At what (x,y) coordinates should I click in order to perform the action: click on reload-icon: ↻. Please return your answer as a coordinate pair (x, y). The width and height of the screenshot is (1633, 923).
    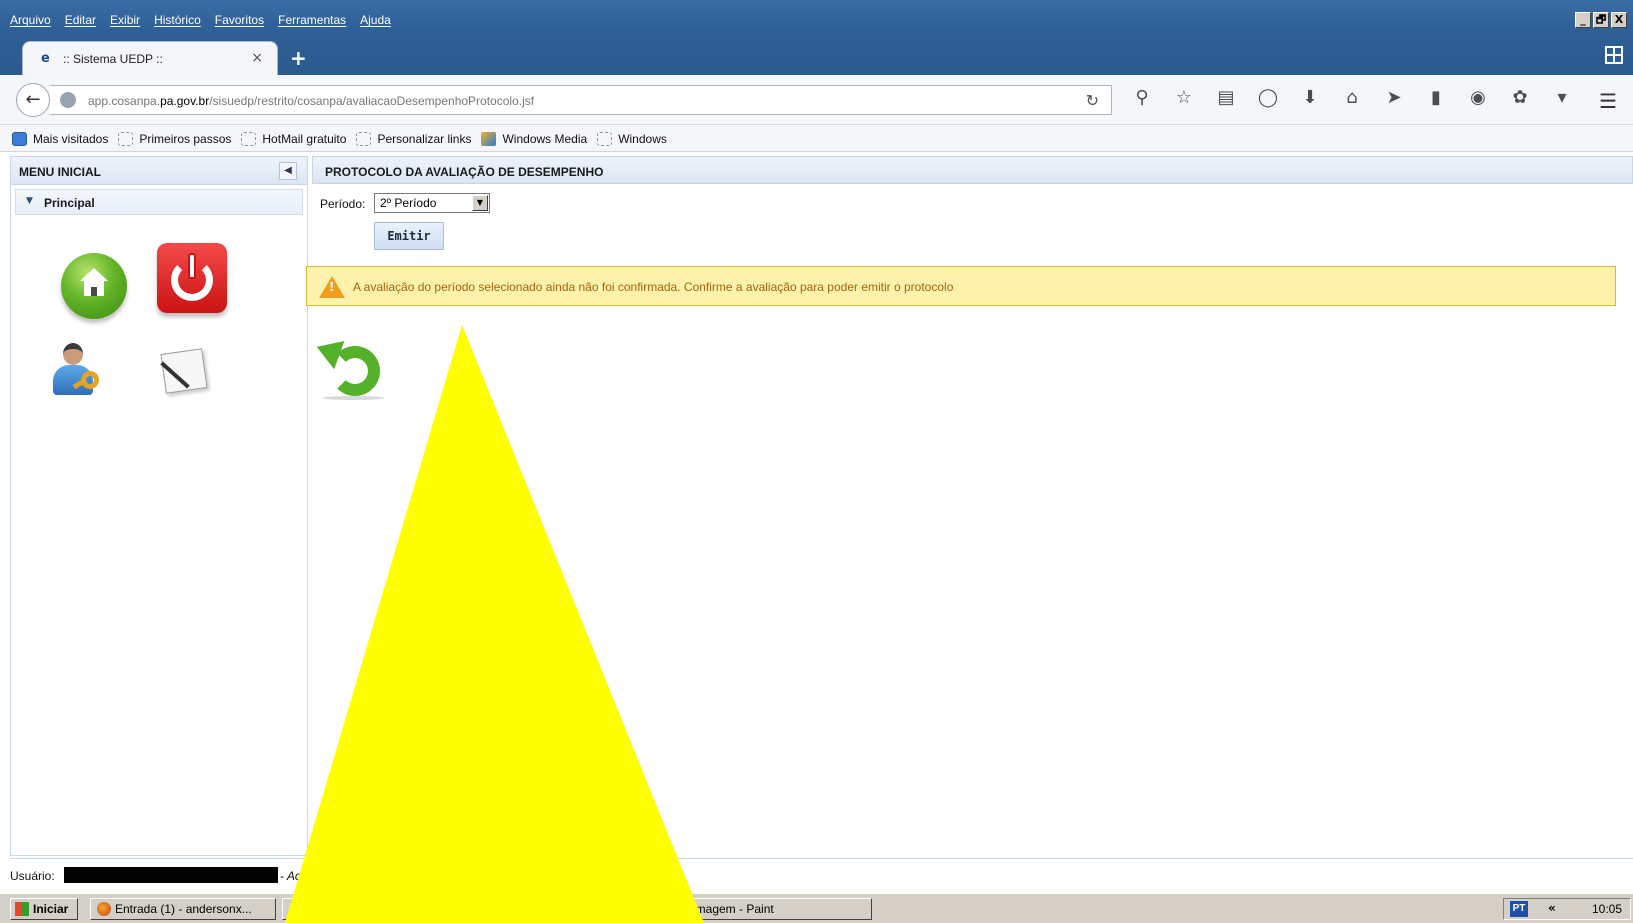
    Looking at the image, I should click on (1092, 100).